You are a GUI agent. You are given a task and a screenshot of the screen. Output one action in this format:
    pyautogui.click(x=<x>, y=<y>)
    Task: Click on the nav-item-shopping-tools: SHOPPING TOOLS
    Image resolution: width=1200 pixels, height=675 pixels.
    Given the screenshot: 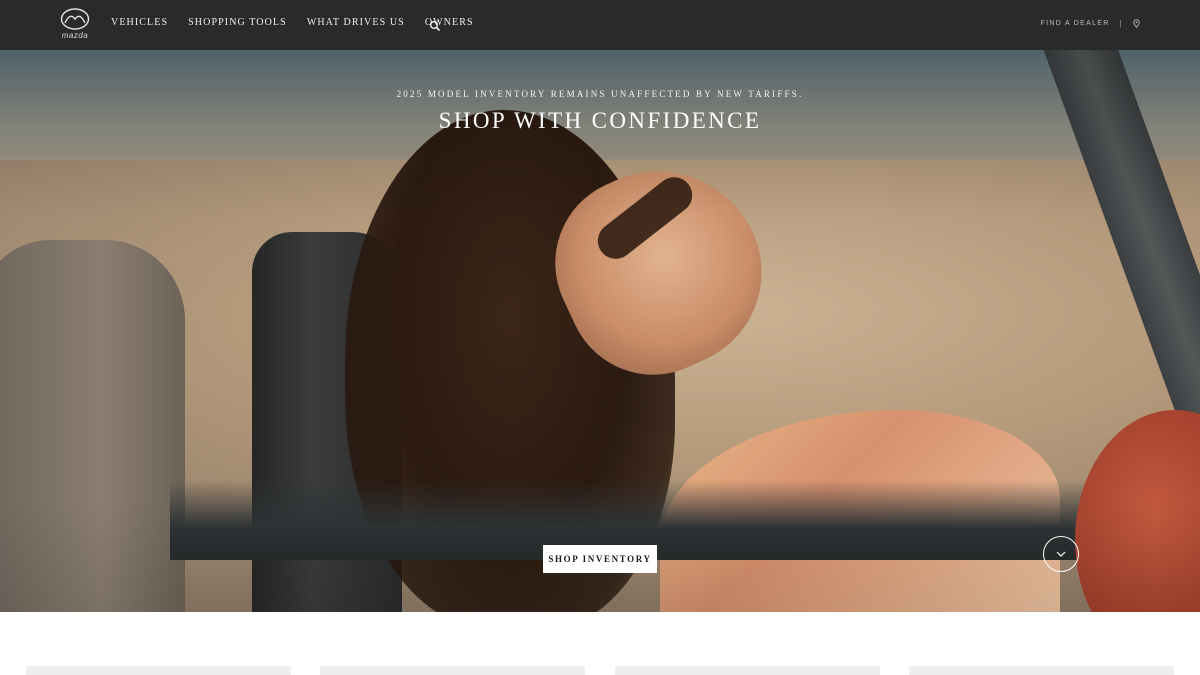 What is the action you would take?
    pyautogui.click(x=237, y=22)
    